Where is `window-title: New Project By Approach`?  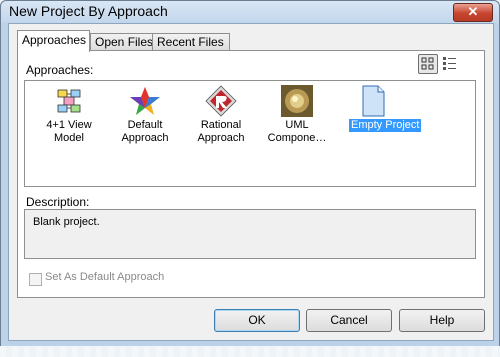
window-title: New Project By Approach is located at coordinates (88, 11).